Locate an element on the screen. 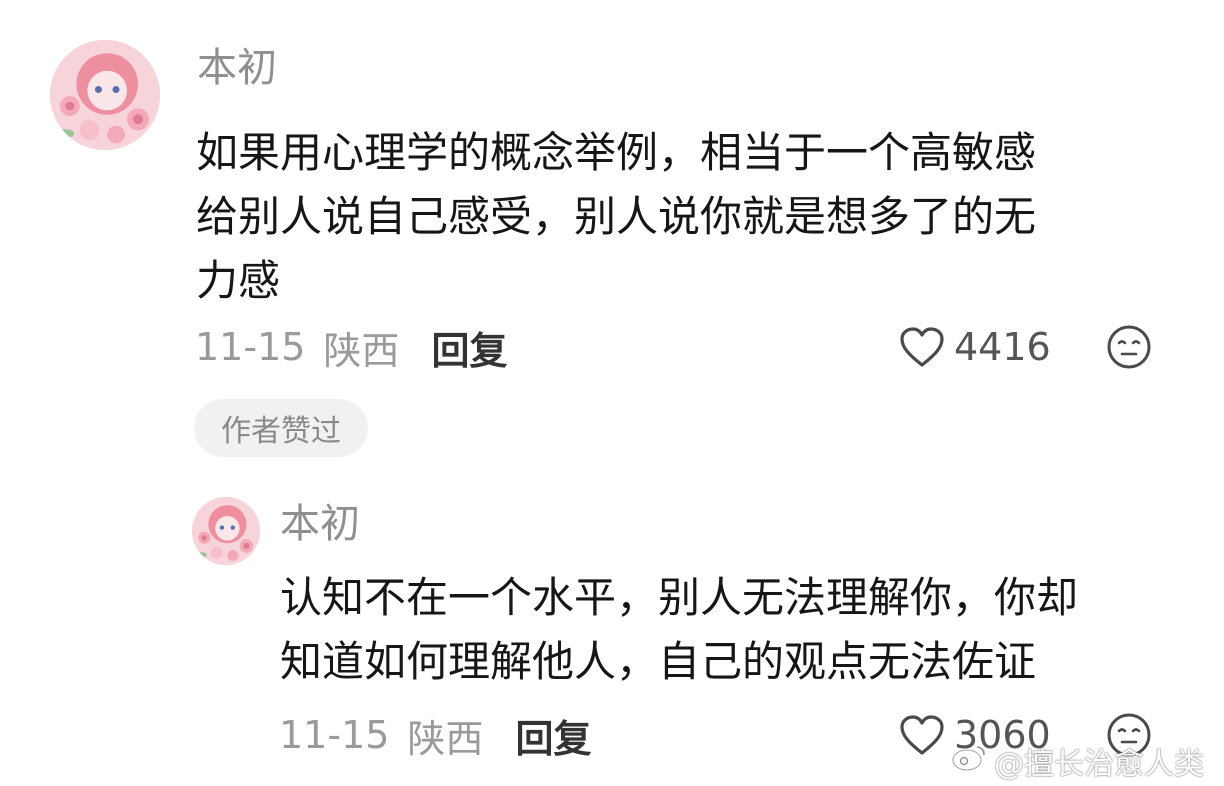  author-liked-badge: 作者赞过 is located at coordinates (281, 428).